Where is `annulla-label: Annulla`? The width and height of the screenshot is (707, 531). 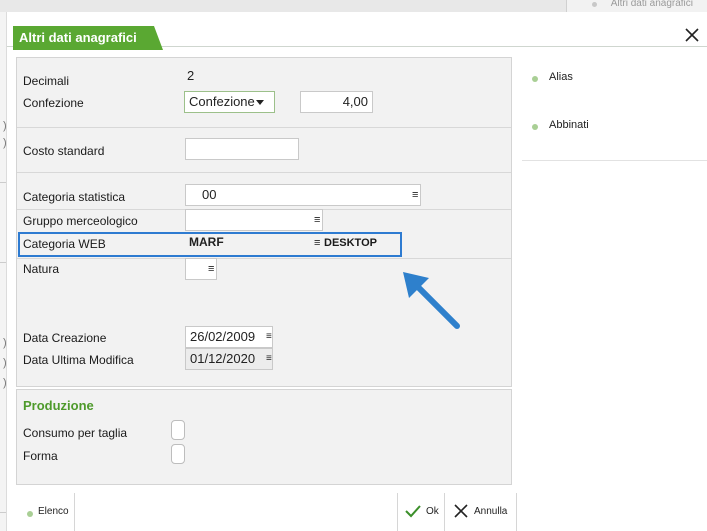
annulla-label: Annulla is located at coordinates (491, 511).